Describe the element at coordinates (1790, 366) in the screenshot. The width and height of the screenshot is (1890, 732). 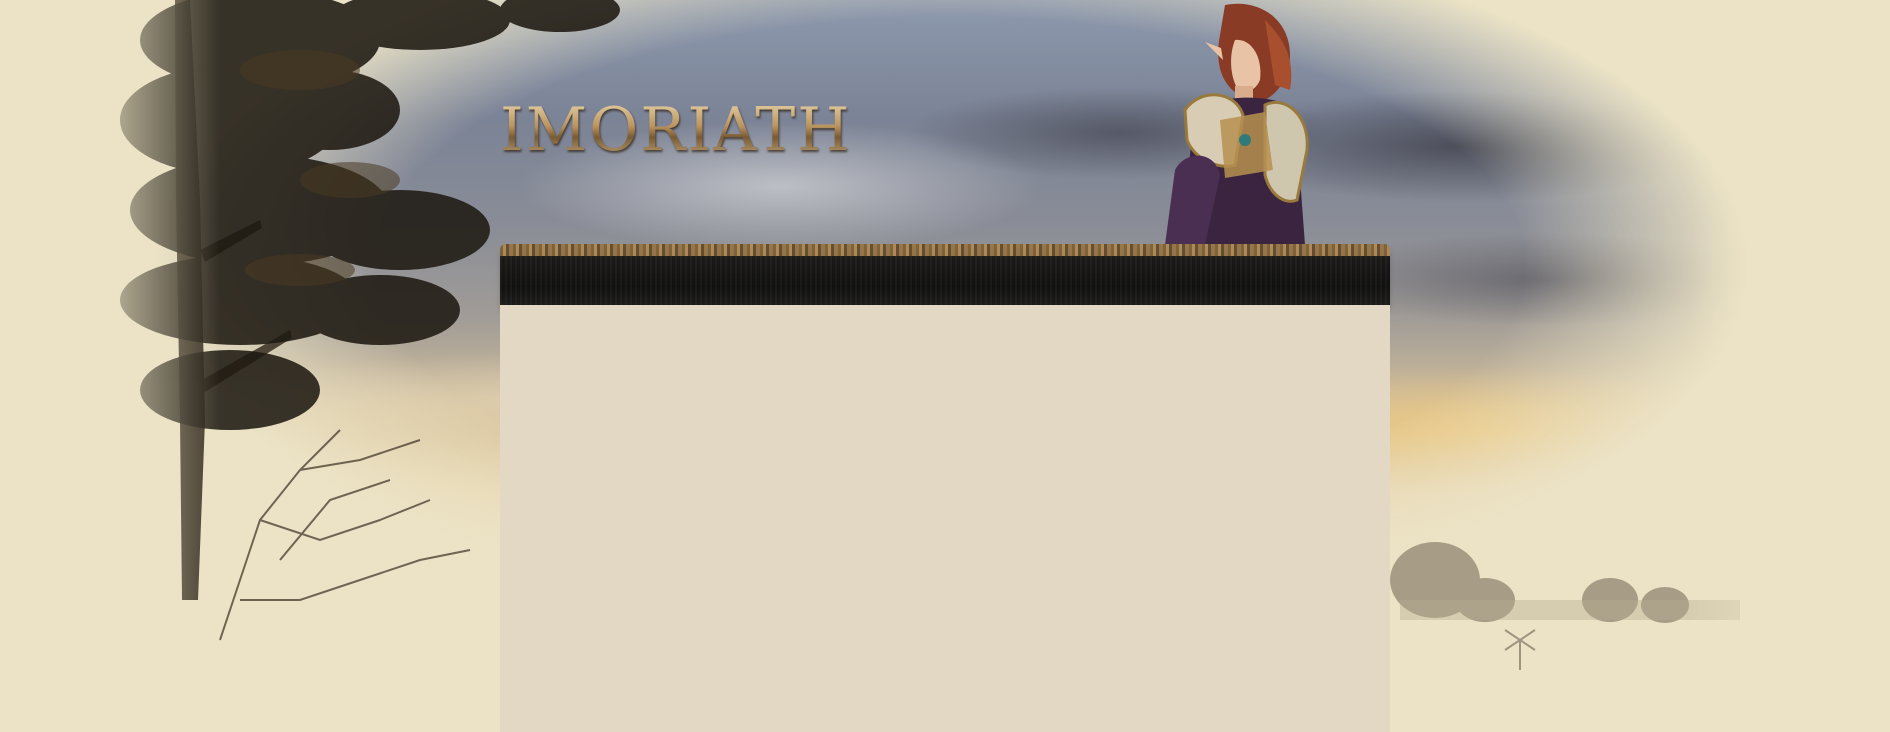
I see `right-vignette` at that location.